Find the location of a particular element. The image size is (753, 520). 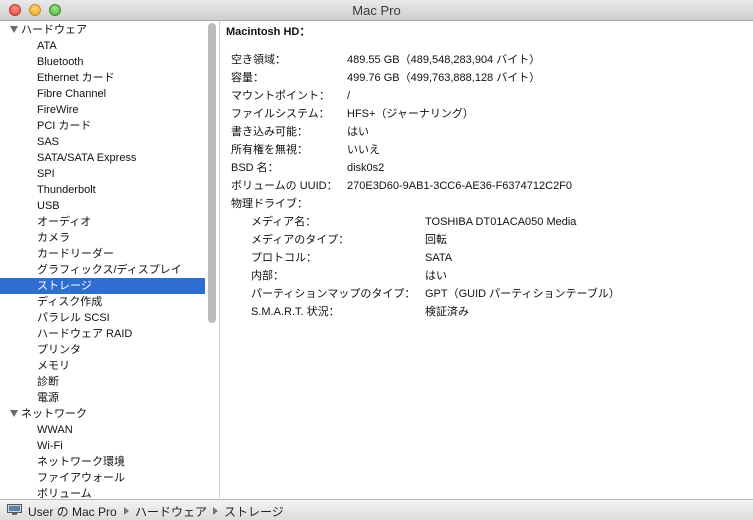

sidebar-scrollbar is located at coordinates (212, 259).